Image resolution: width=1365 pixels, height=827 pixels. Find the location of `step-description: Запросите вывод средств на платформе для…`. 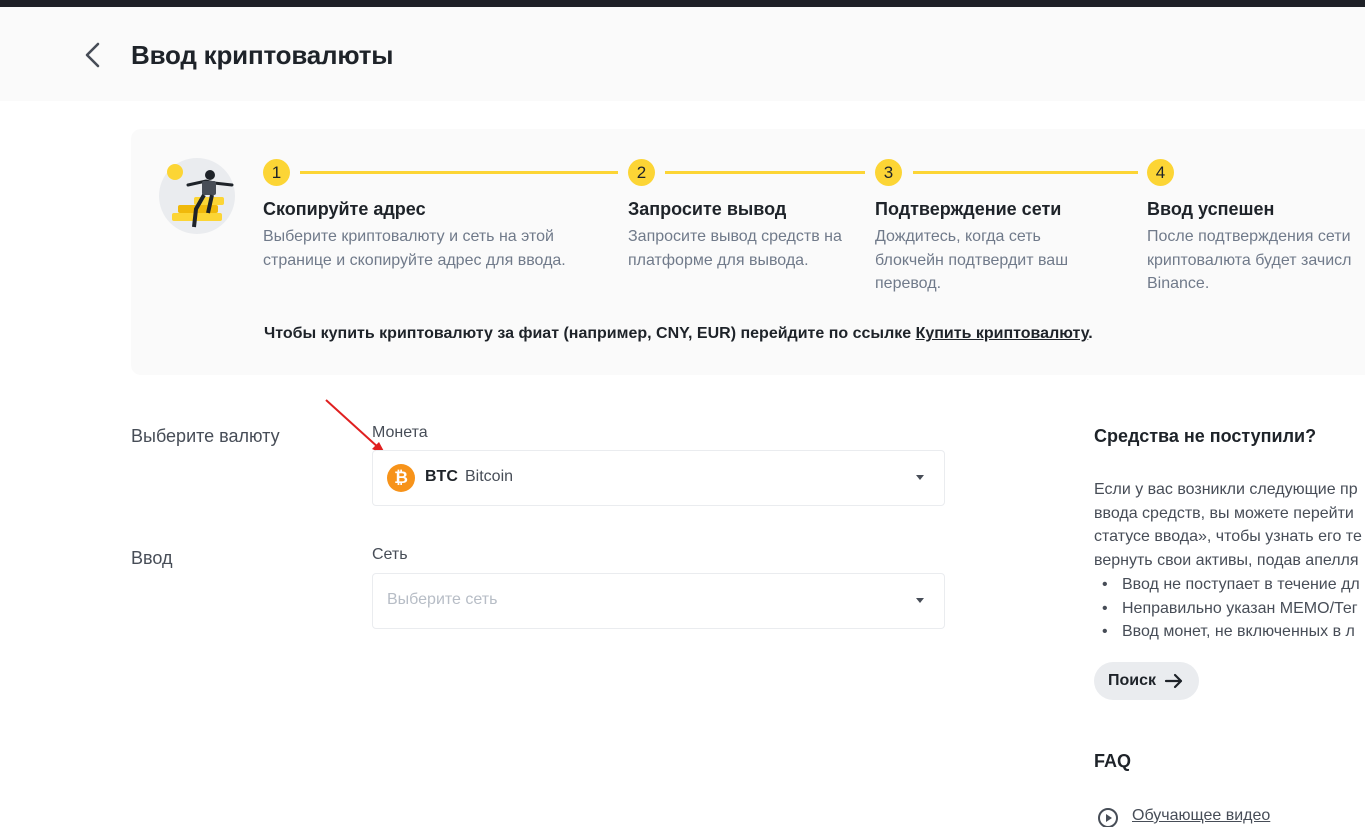

step-description: Запросите вывод средств на платформе для… is located at coordinates (735, 248).